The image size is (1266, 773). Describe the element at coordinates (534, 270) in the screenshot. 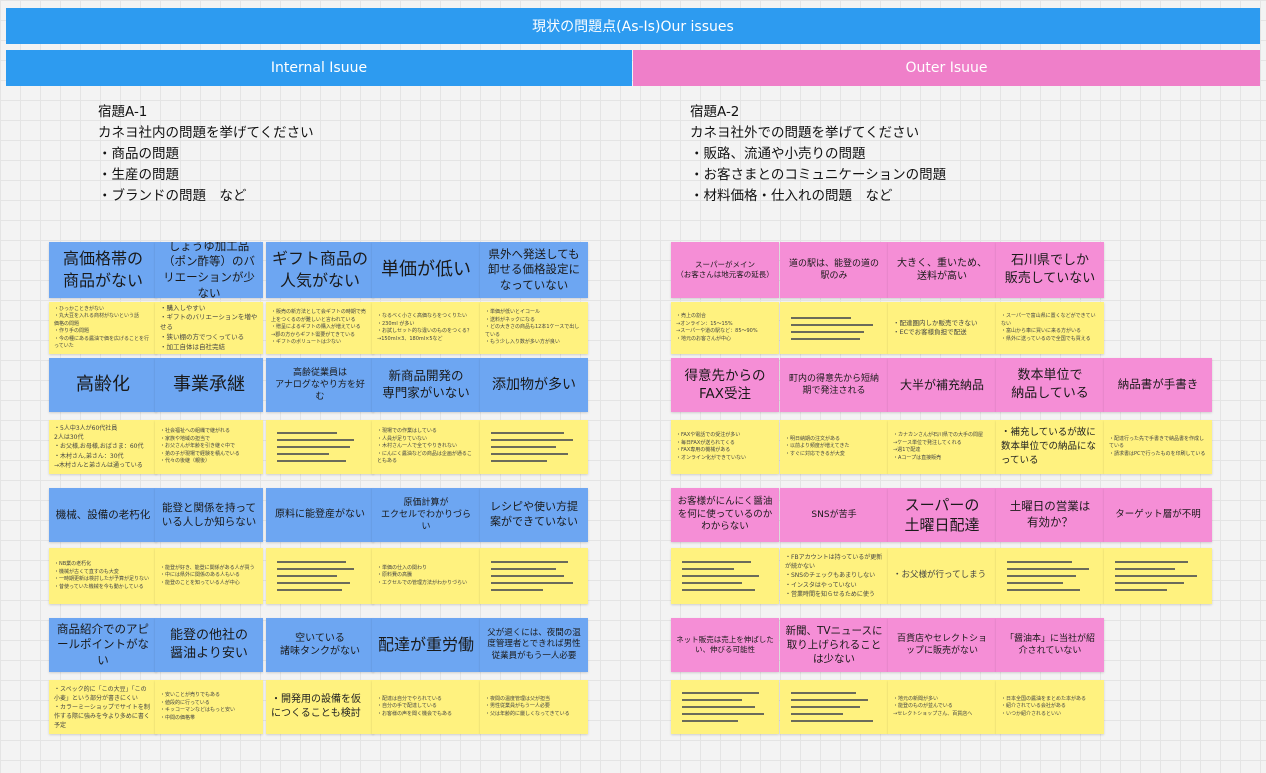

I see `sticky-note-issue: 県外へ発送しても卸せる価格設定になっていない` at that location.